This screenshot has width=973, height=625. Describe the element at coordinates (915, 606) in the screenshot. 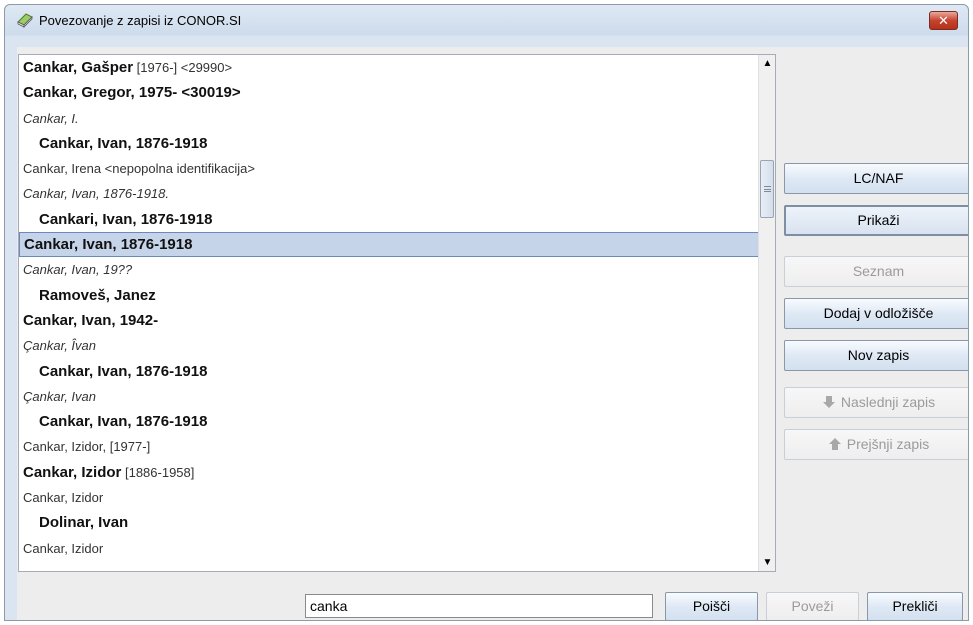

I see `cancel-button: Prekliči` at that location.